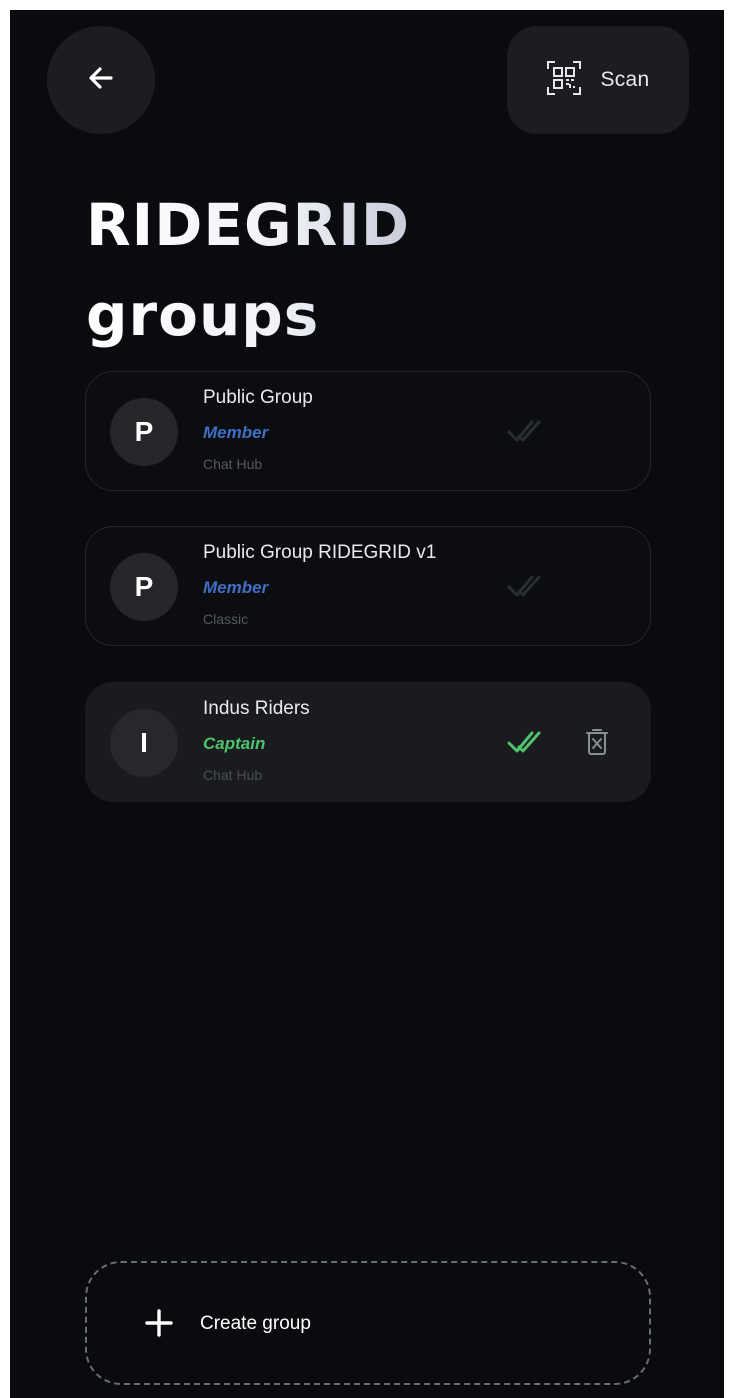 The image size is (732, 1398). Describe the element at coordinates (564, 80) in the screenshot. I see `qr-scan-icon` at that location.